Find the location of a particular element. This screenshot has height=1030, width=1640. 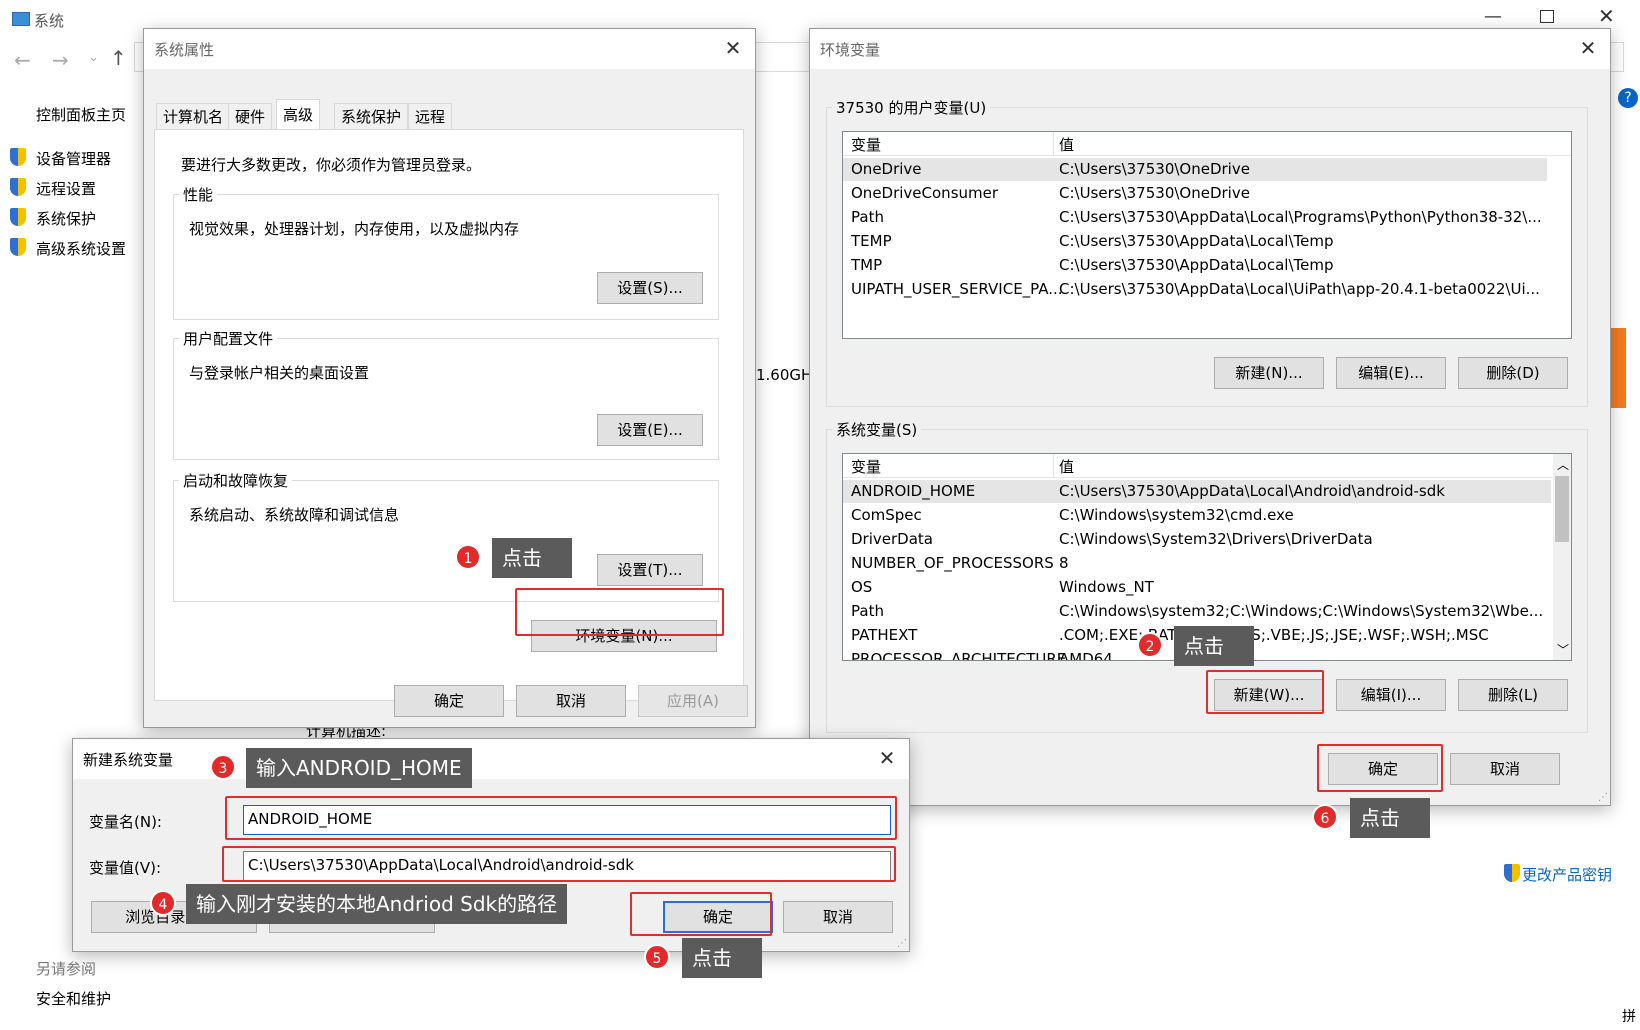

close-window-button: ✕ is located at coordinates (1606, 16).